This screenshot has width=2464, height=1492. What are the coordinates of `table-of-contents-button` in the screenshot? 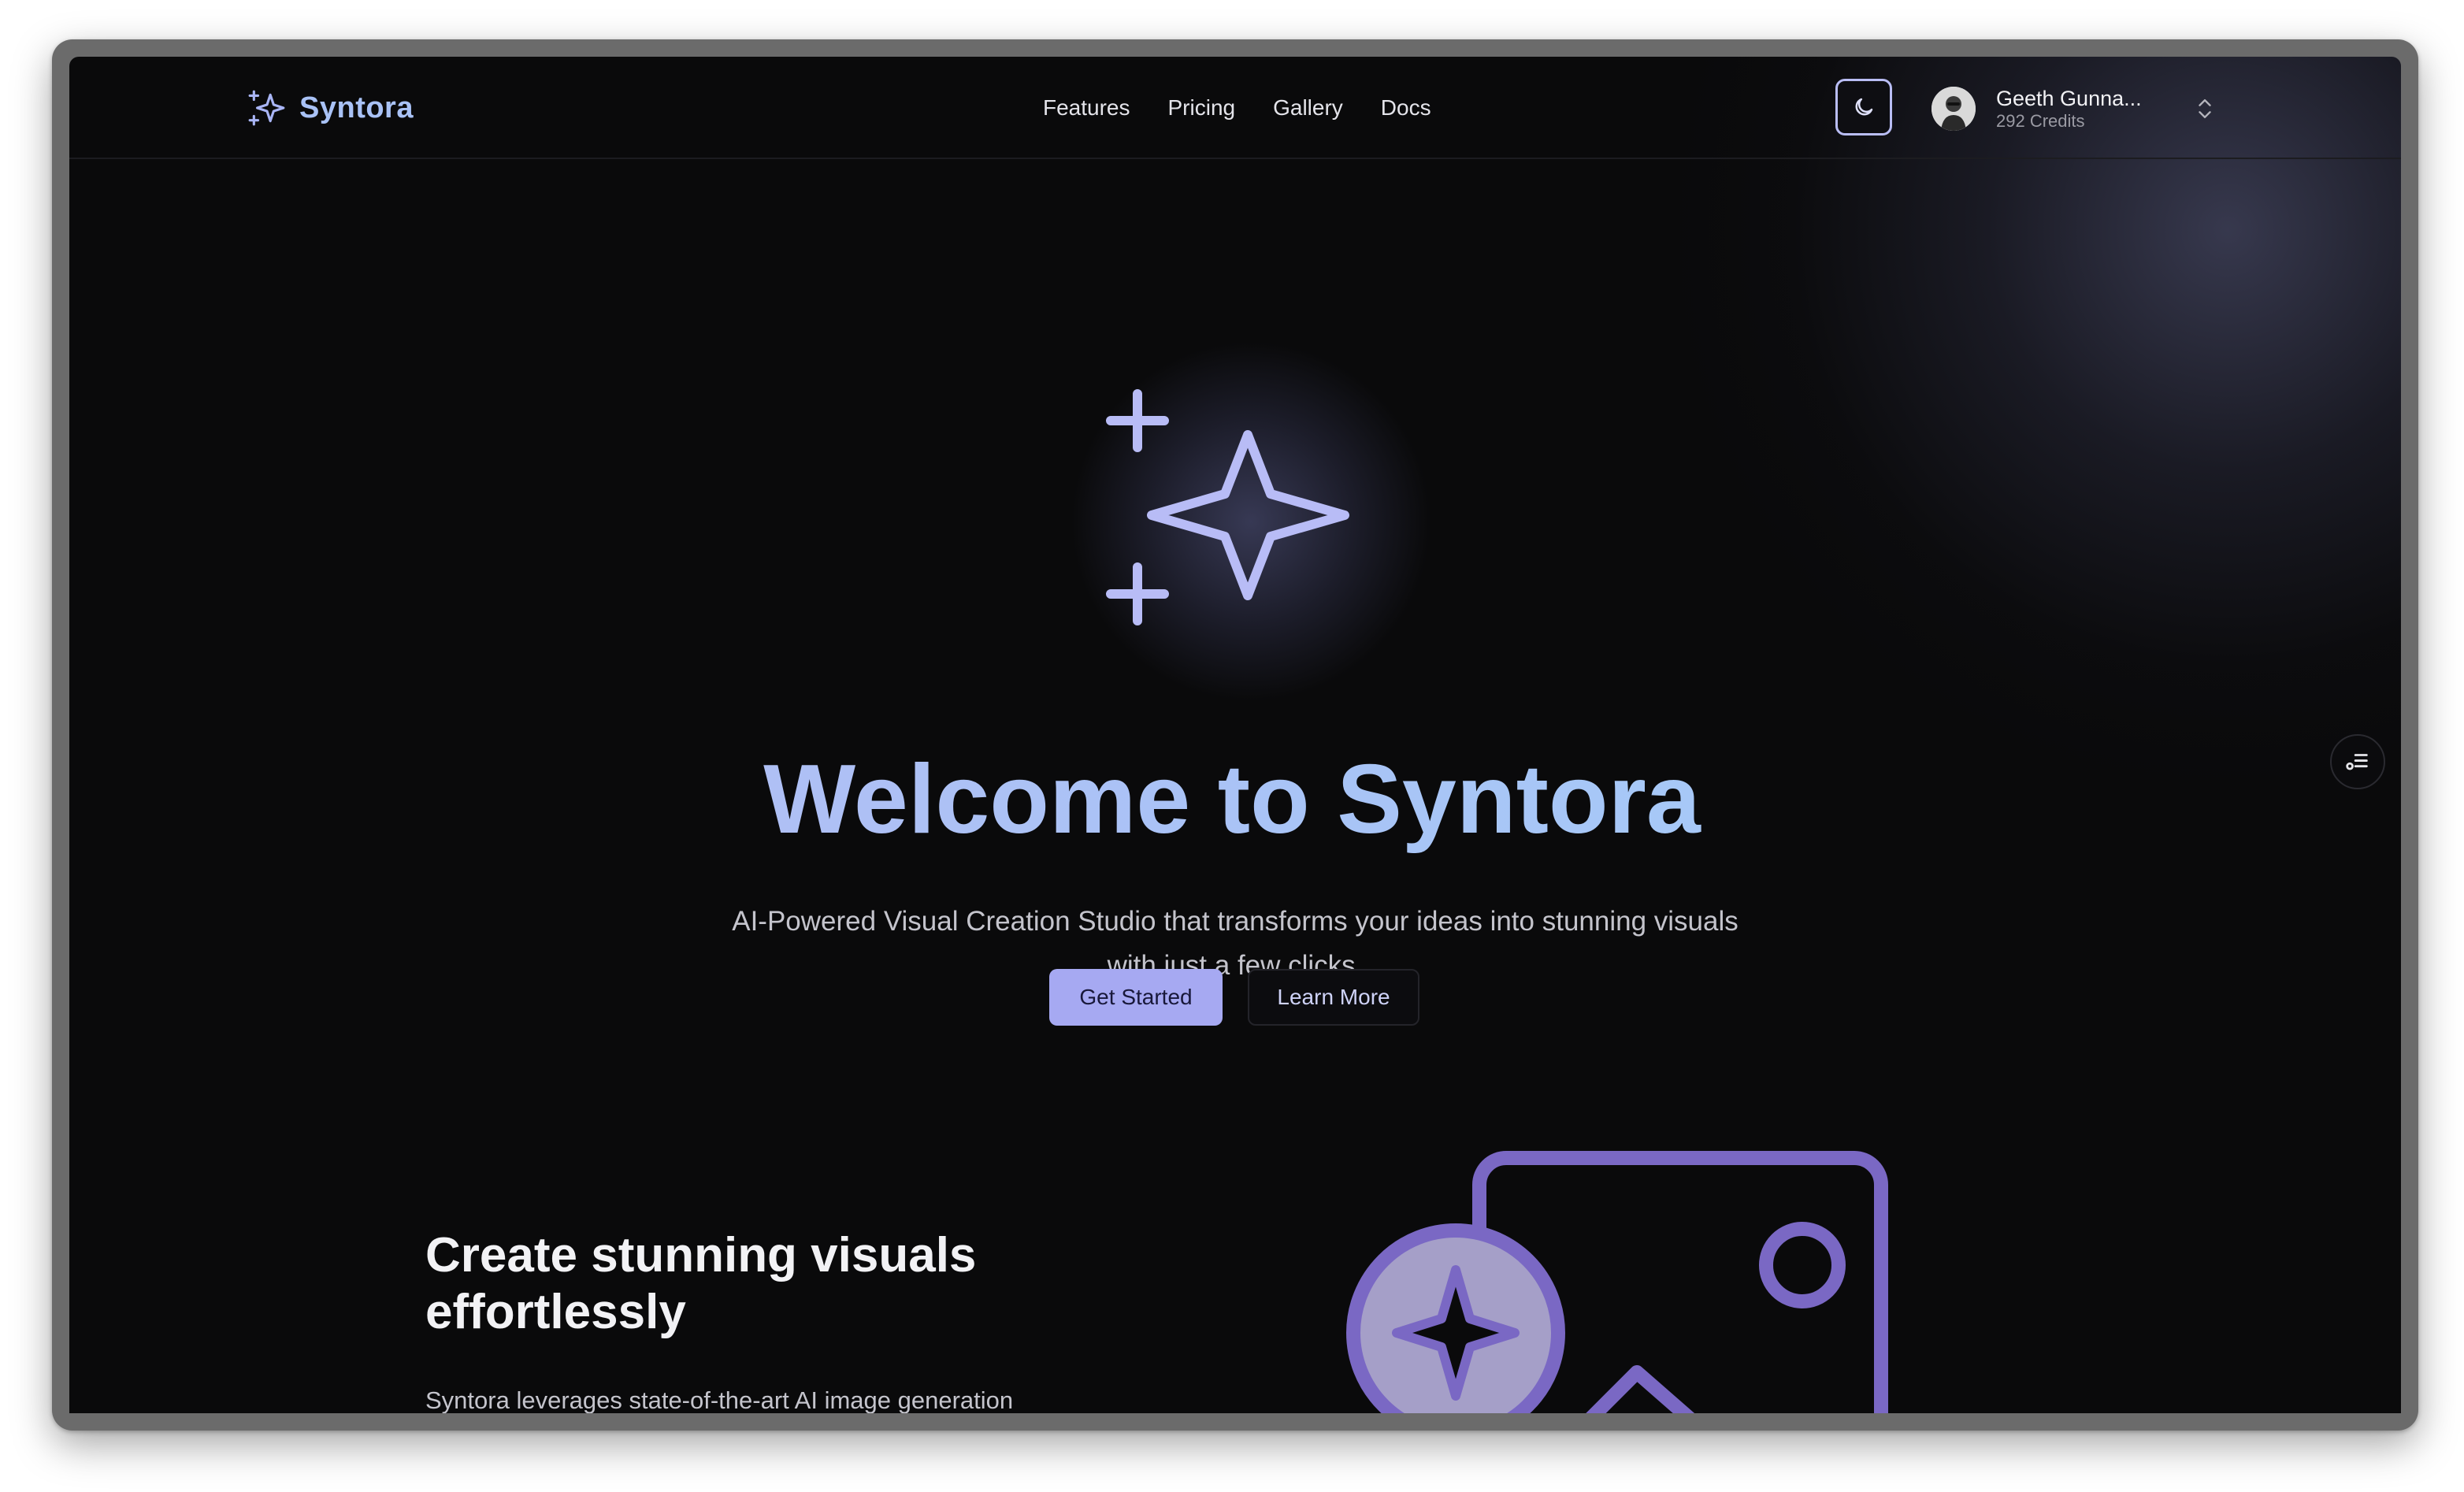 It's located at (2357, 761).